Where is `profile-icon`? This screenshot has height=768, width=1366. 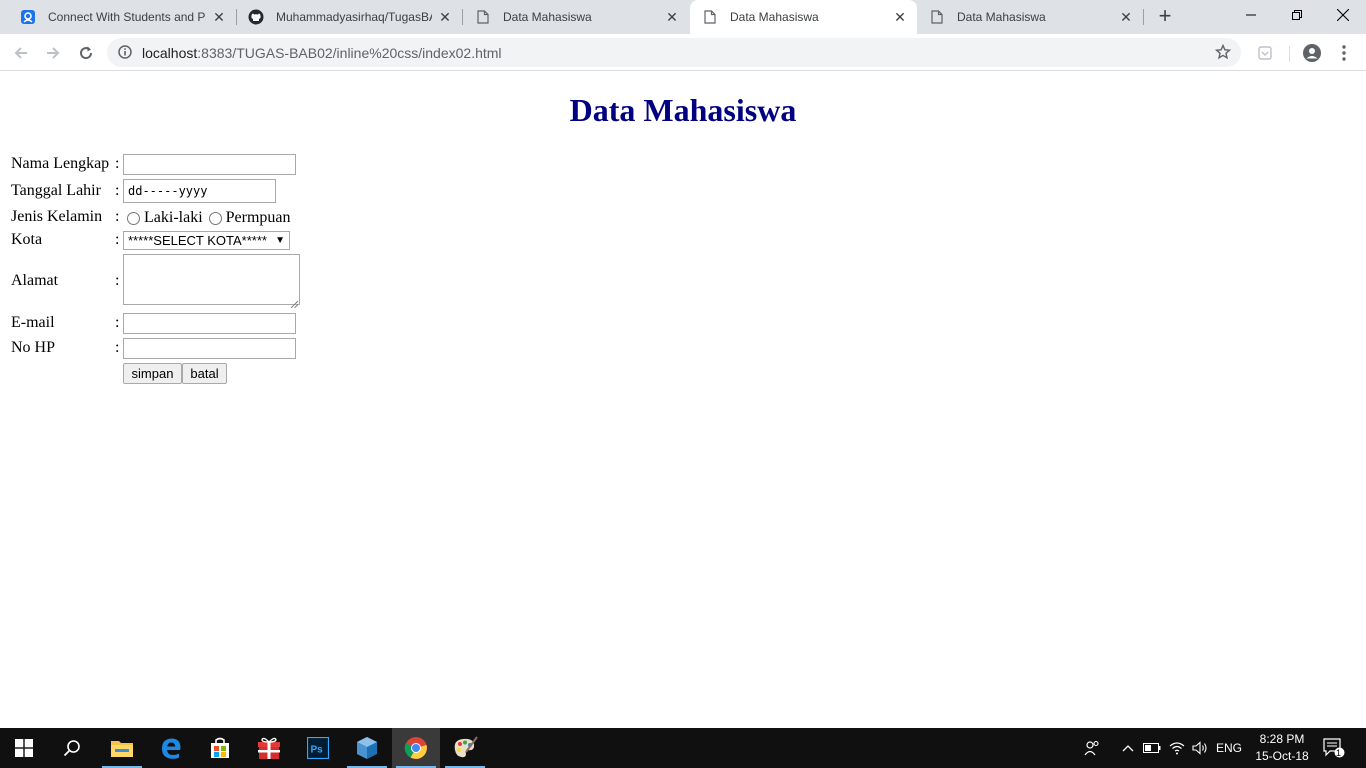 profile-icon is located at coordinates (1312, 53).